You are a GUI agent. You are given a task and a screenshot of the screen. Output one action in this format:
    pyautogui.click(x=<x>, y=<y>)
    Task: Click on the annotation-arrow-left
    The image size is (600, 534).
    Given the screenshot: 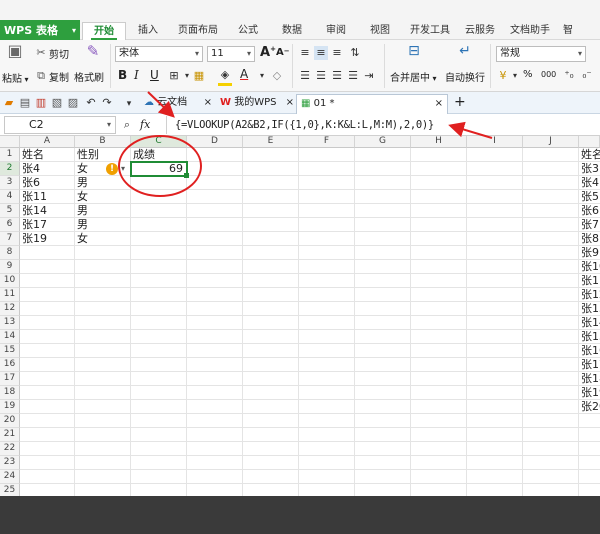 What is the action you would take?
    pyautogui.click(x=161, y=104)
    